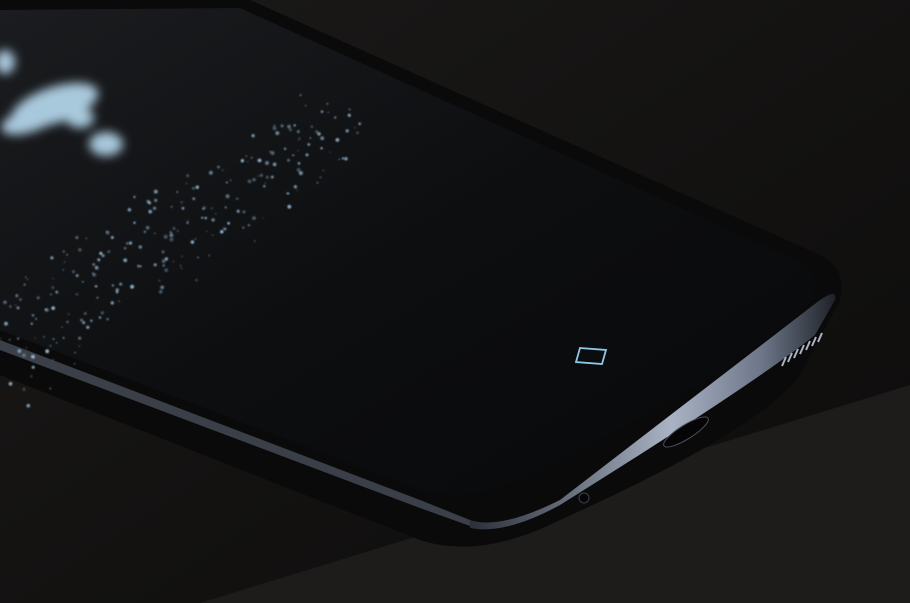 The image size is (910, 603). I want to click on headphone-jack-icon, so click(584, 498).